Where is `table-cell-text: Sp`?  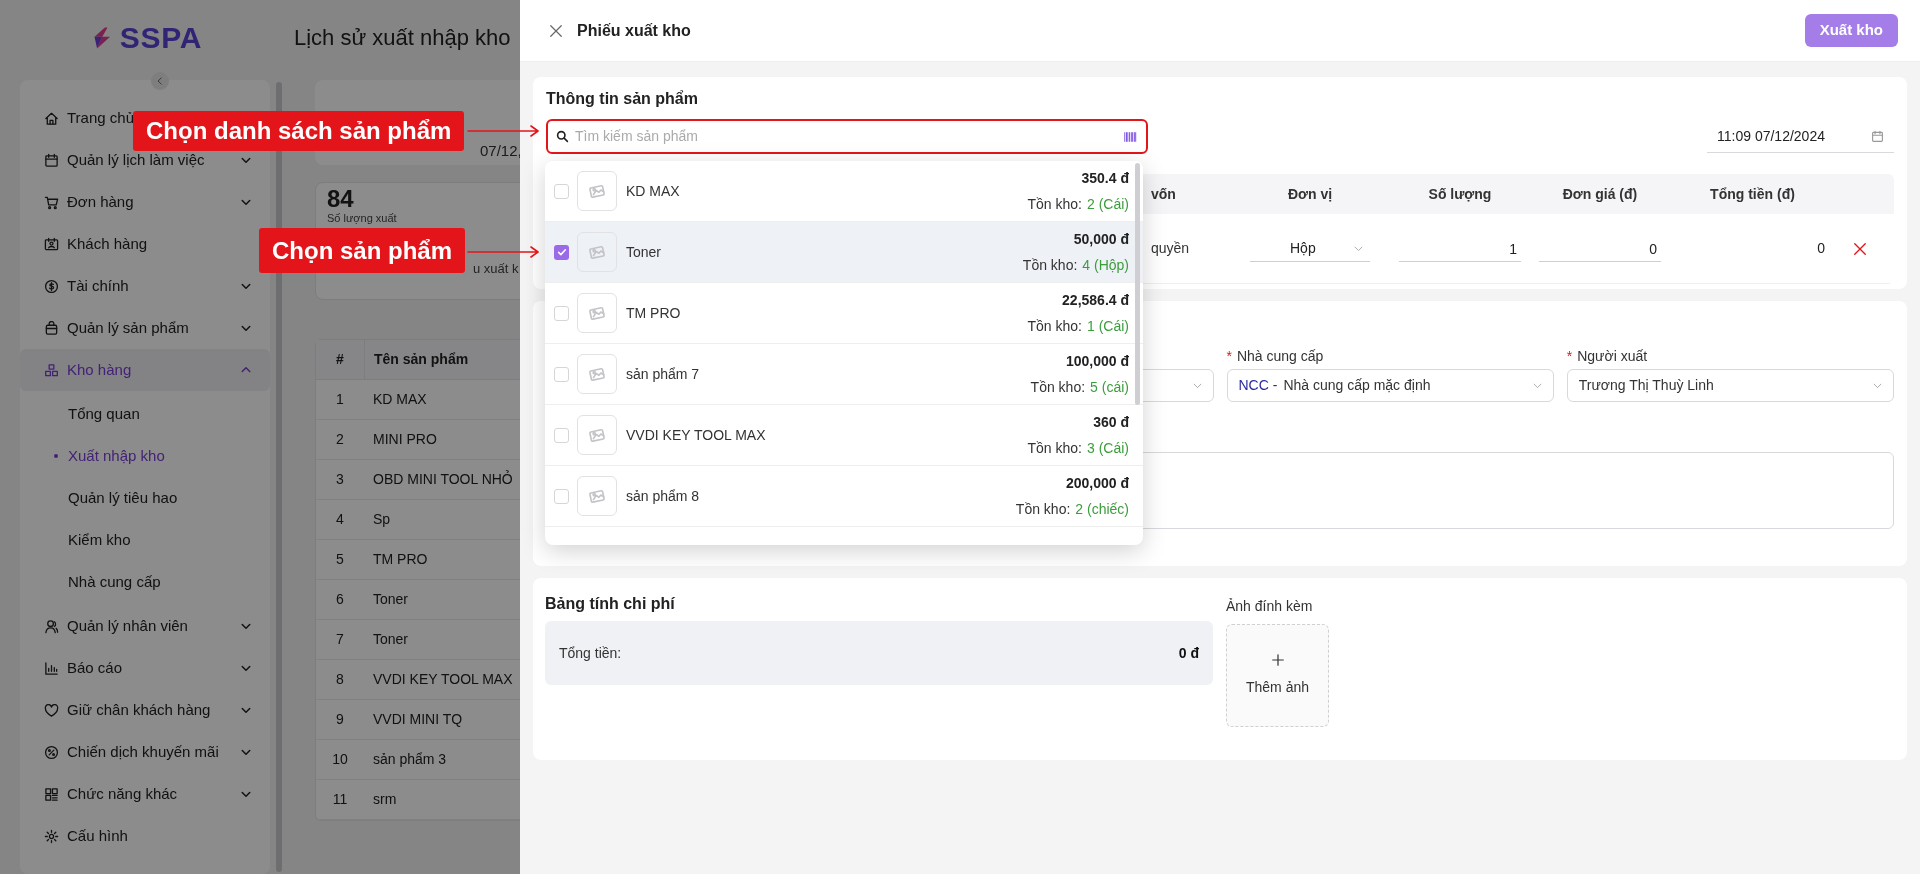 table-cell-text: Sp is located at coordinates (382, 519).